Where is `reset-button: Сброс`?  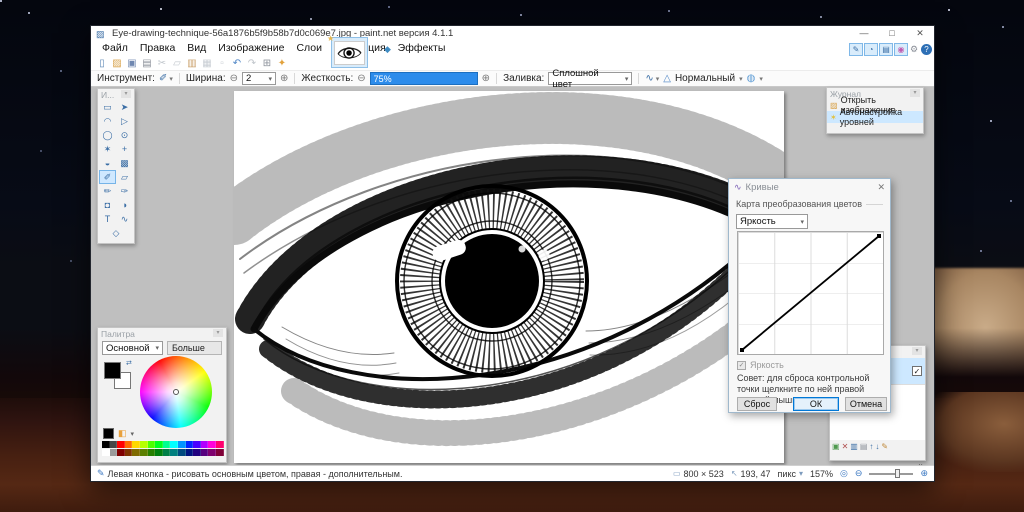
reset-button: Сброс is located at coordinates (757, 404).